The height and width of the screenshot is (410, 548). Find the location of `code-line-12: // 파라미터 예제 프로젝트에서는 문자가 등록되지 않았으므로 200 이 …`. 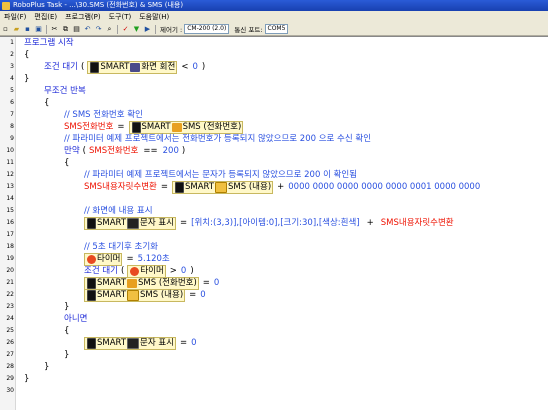

code-line-12: // 파라미터 예제 프로젝트에서는 문자가 등록되지 않았으므로 200 이 … is located at coordinates (220, 175).